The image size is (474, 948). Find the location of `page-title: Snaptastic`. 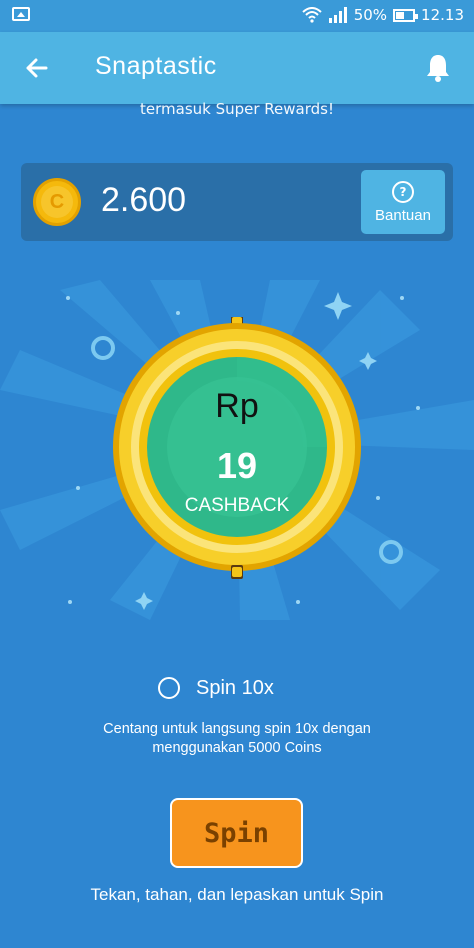

page-title: Snaptastic is located at coordinates (156, 66).